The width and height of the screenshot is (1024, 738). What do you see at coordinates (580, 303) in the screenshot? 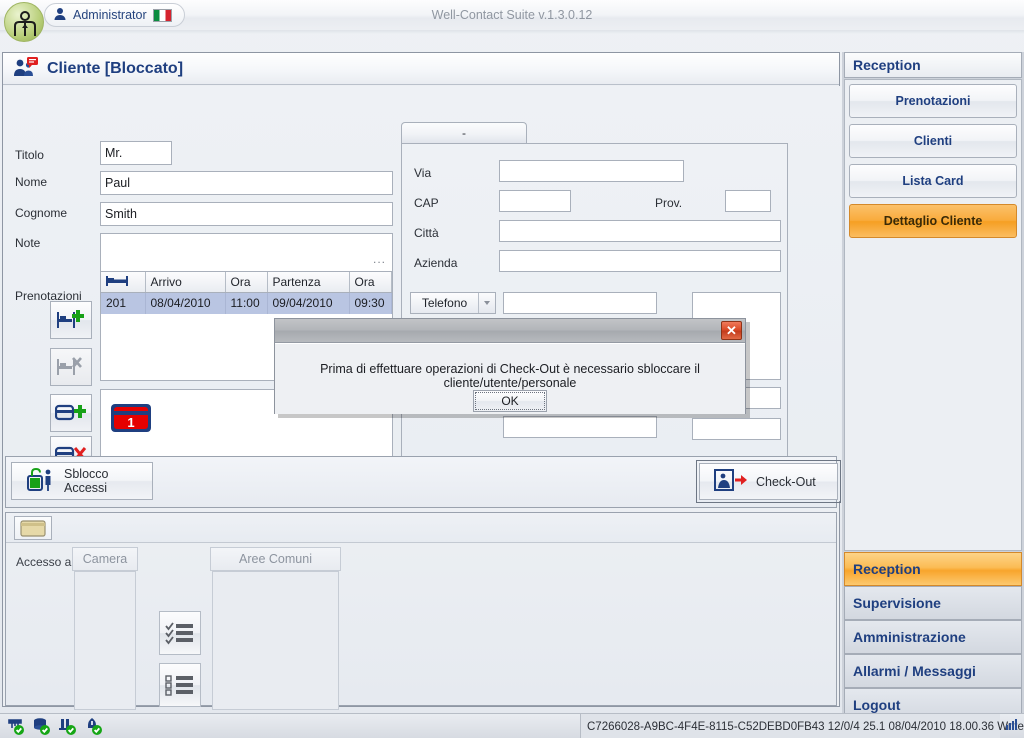
I see `telefono-input` at bounding box center [580, 303].